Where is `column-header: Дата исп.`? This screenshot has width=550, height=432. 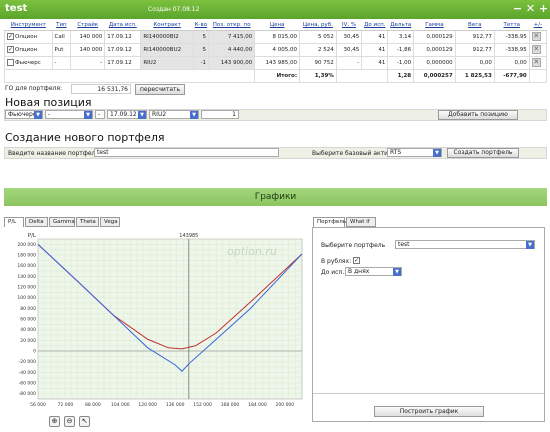
column-header: Дата исп. is located at coordinates (122, 26).